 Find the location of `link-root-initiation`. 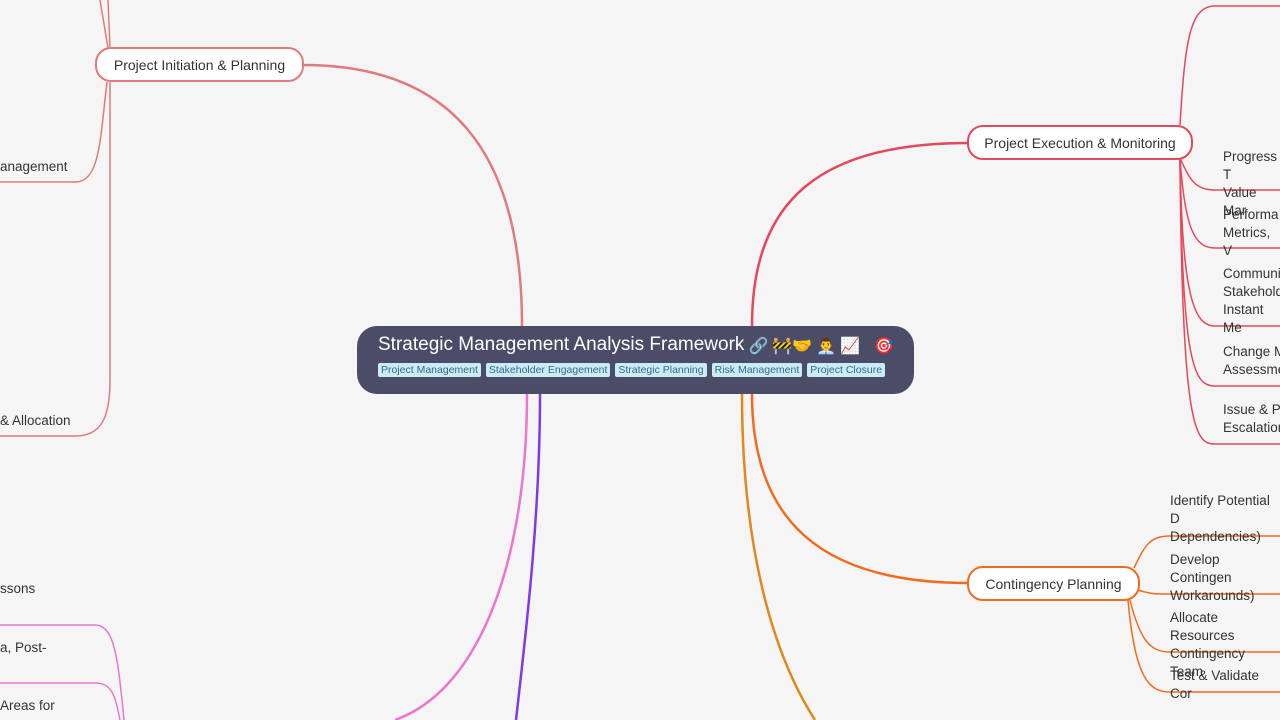

link-root-initiation is located at coordinates (413, 195).